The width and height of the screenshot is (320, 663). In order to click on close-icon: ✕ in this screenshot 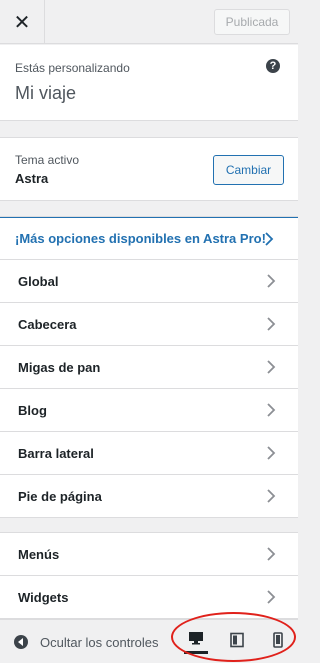, I will do `click(22, 22)`.